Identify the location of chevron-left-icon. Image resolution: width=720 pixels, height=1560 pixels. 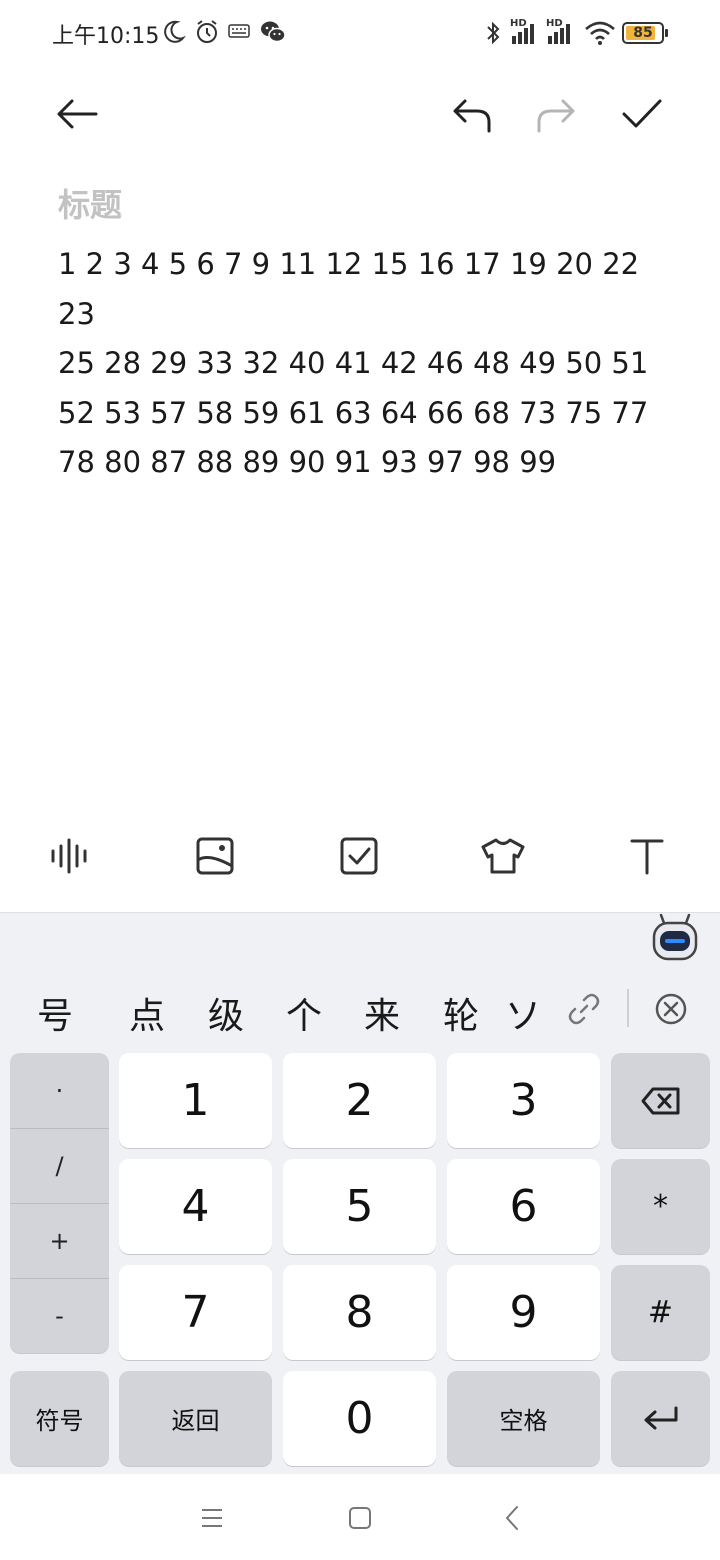
(512, 1518).